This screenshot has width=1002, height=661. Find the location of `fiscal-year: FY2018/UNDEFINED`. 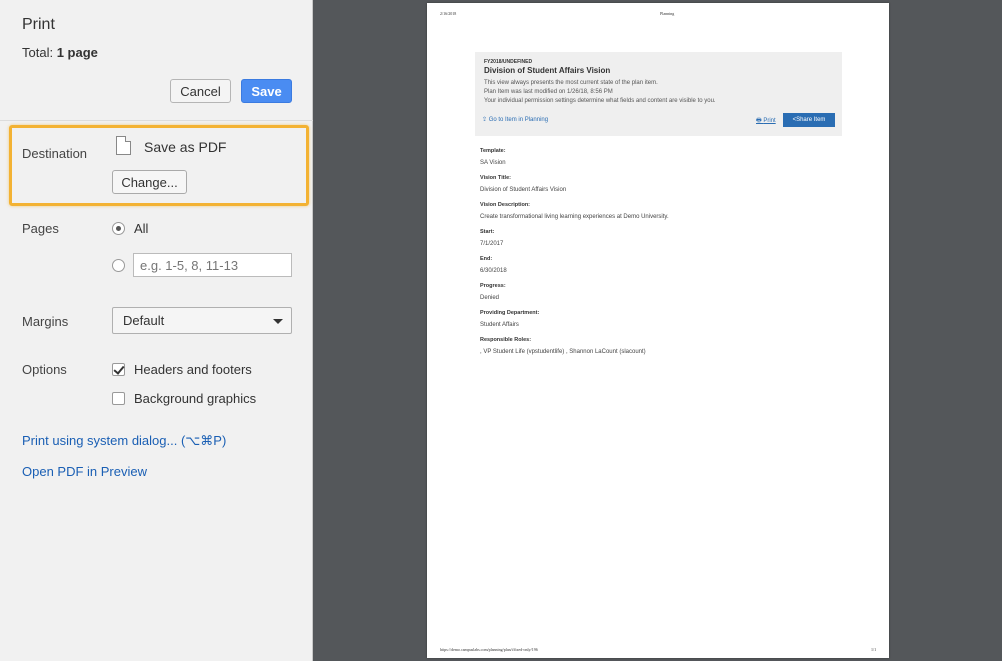

fiscal-year: FY2018/UNDEFINED is located at coordinates (508, 62).